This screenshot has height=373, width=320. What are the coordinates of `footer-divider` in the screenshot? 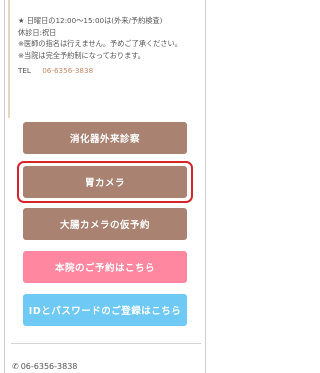 It's located at (106, 343).